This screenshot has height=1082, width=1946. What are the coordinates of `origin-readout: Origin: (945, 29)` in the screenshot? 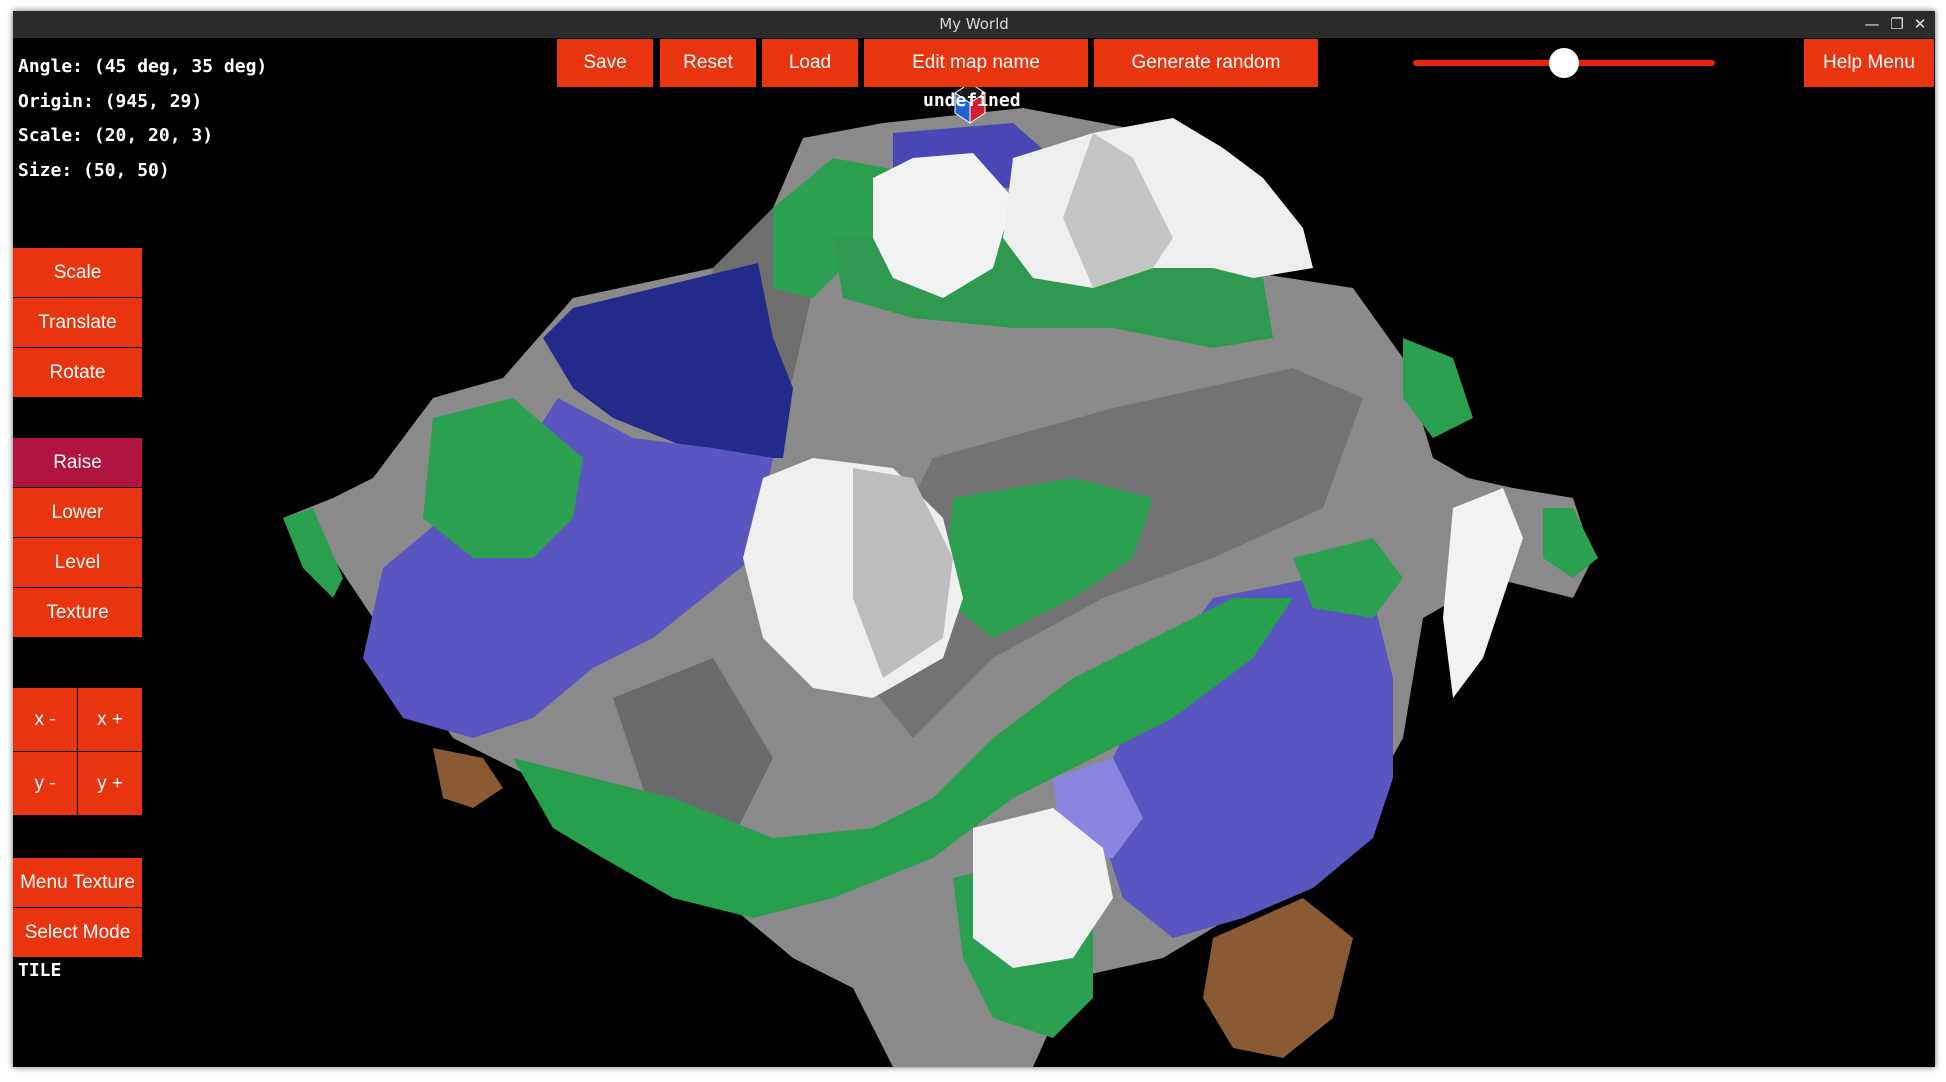 It's located at (110, 101).